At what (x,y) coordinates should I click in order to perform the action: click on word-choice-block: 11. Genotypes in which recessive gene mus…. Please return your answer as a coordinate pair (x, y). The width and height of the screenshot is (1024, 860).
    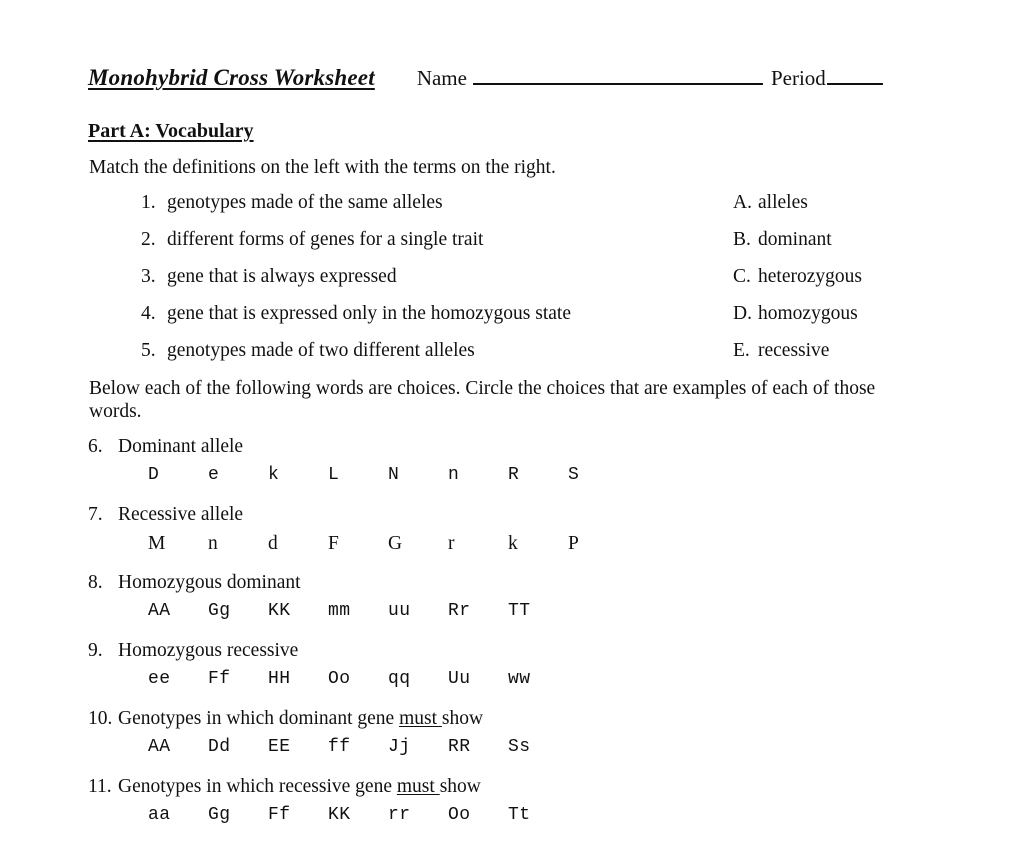
    Looking at the image, I should click on (512, 810).